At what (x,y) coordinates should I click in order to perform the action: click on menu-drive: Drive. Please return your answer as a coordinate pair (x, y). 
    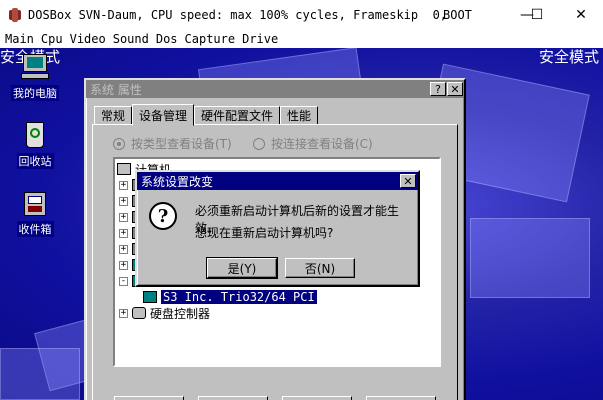
    Looking at the image, I should click on (260, 39).